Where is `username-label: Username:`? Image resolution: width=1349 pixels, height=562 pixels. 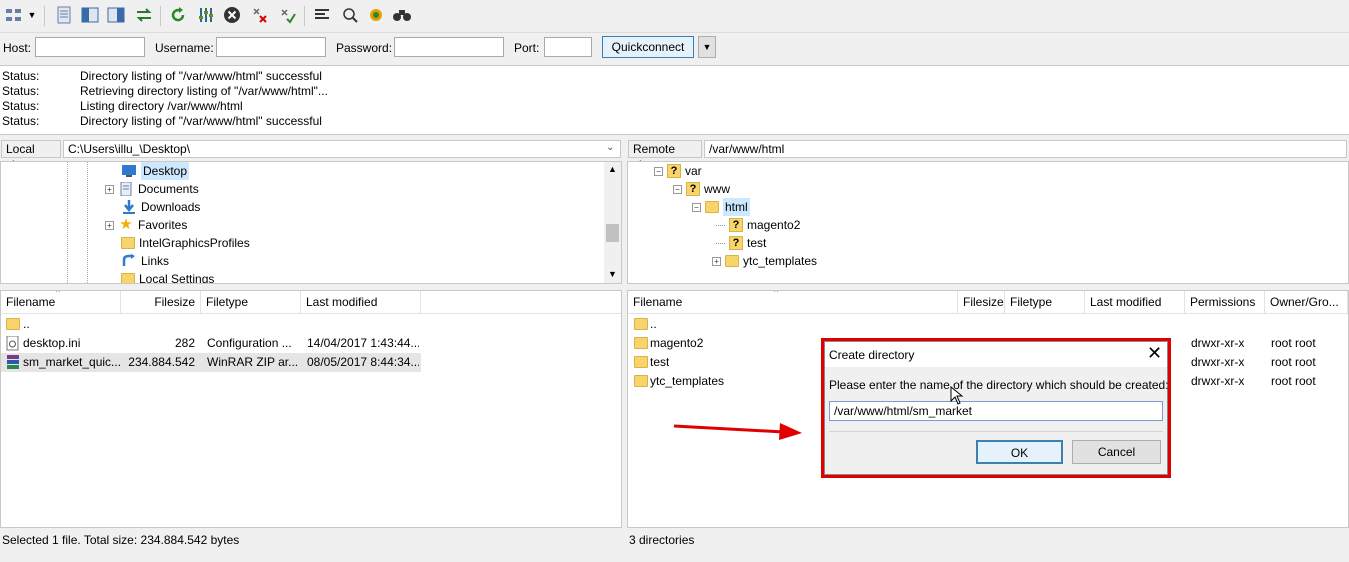 username-label: Username: is located at coordinates (184, 48).